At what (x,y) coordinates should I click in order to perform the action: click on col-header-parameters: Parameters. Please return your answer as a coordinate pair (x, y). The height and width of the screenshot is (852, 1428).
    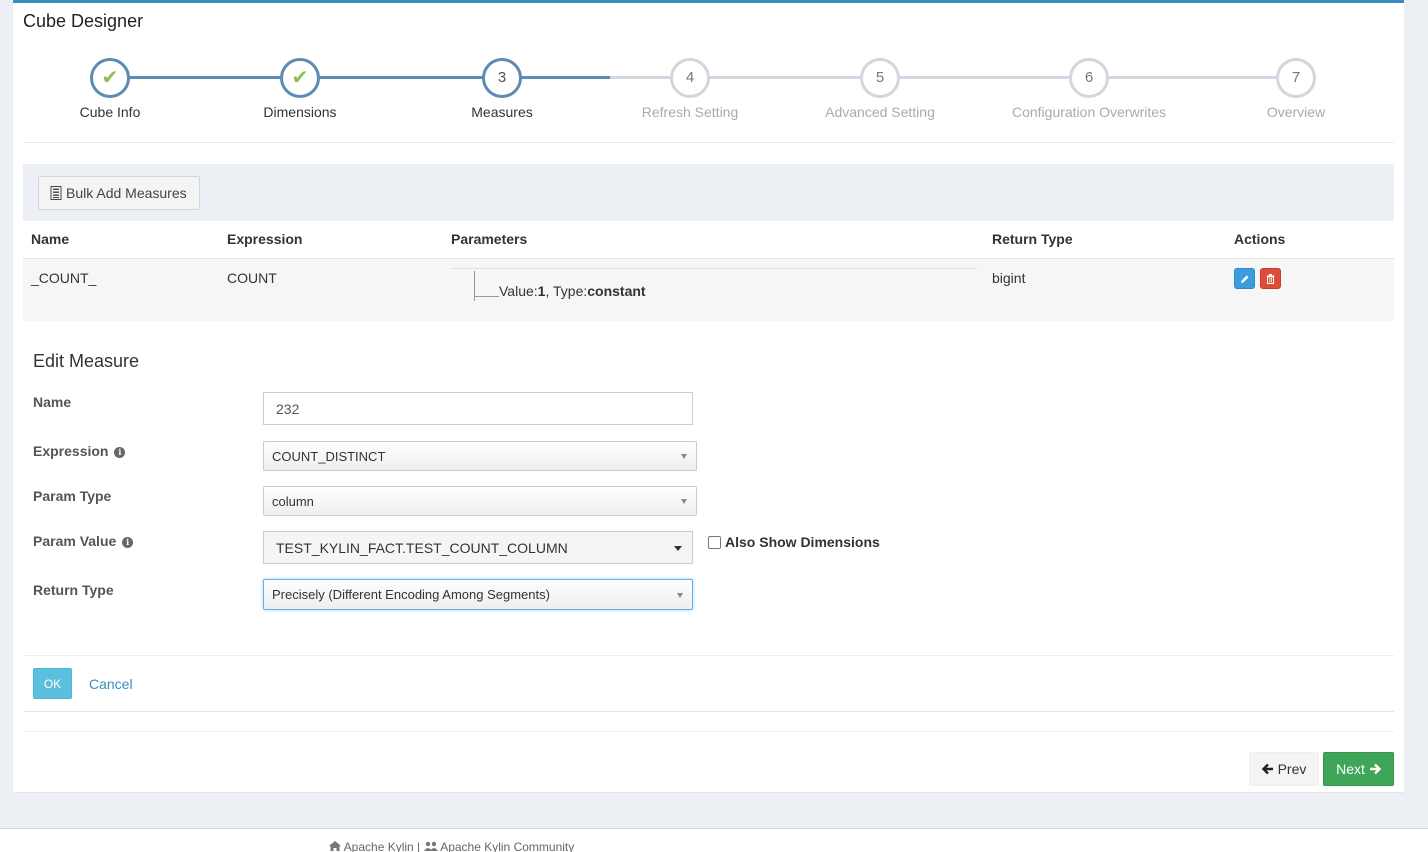
    Looking at the image, I should click on (489, 239).